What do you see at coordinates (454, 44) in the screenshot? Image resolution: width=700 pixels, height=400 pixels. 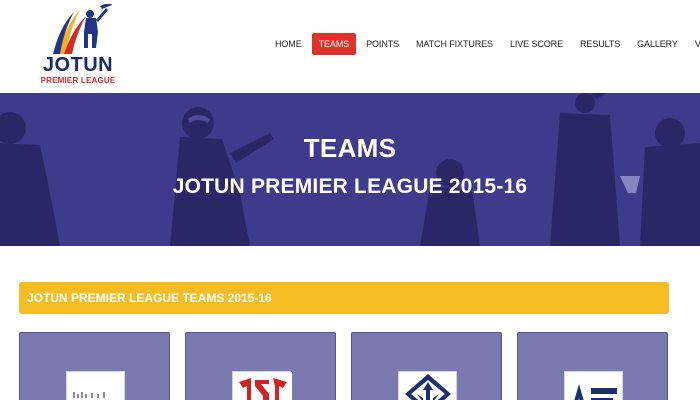 I see `nav-match-fixtures: MATCH FIXTURES` at bounding box center [454, 44].